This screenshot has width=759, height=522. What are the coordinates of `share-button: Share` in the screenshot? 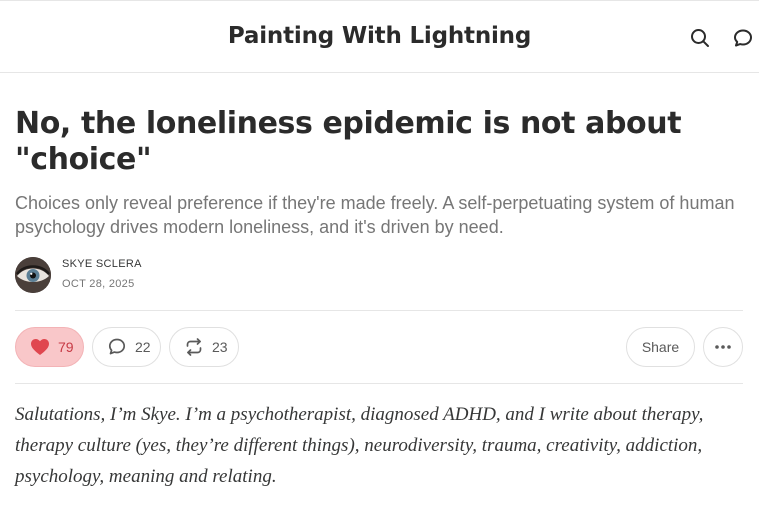 It's located at (660, 347).